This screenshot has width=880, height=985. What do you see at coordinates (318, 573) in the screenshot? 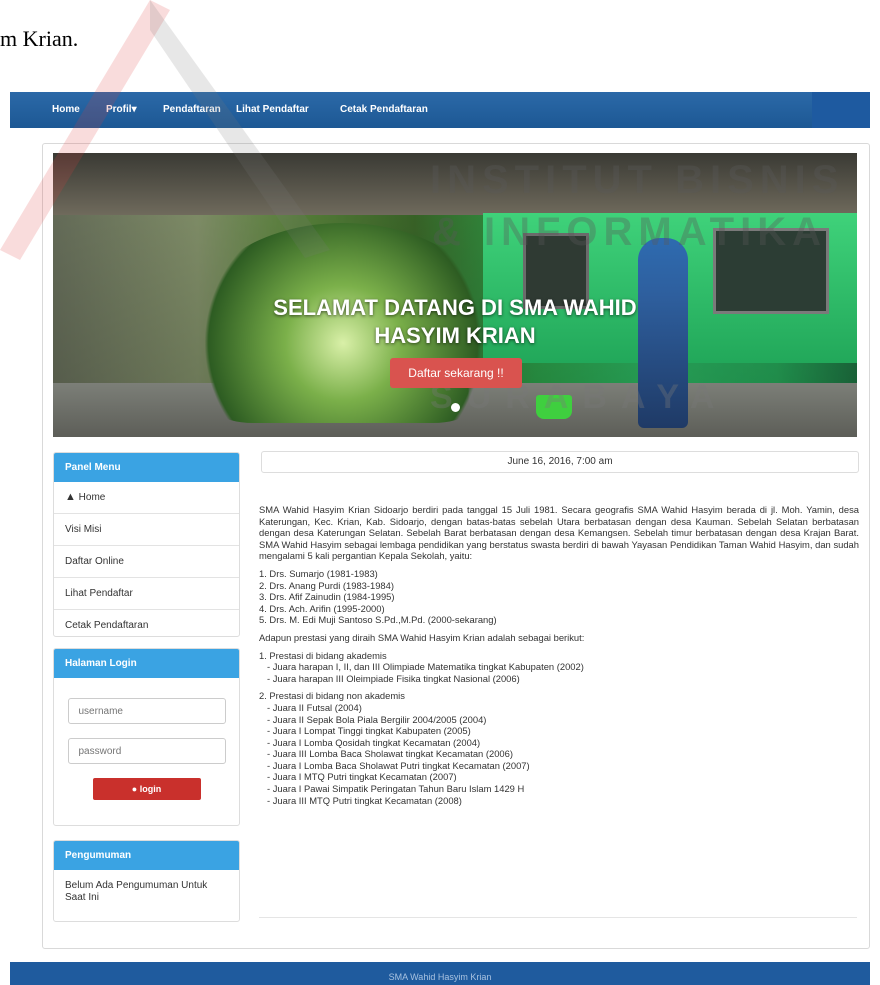
I see `list-item: 1. Drs. Sumarjo (1981-1983)` at bounding box center [318, 573].